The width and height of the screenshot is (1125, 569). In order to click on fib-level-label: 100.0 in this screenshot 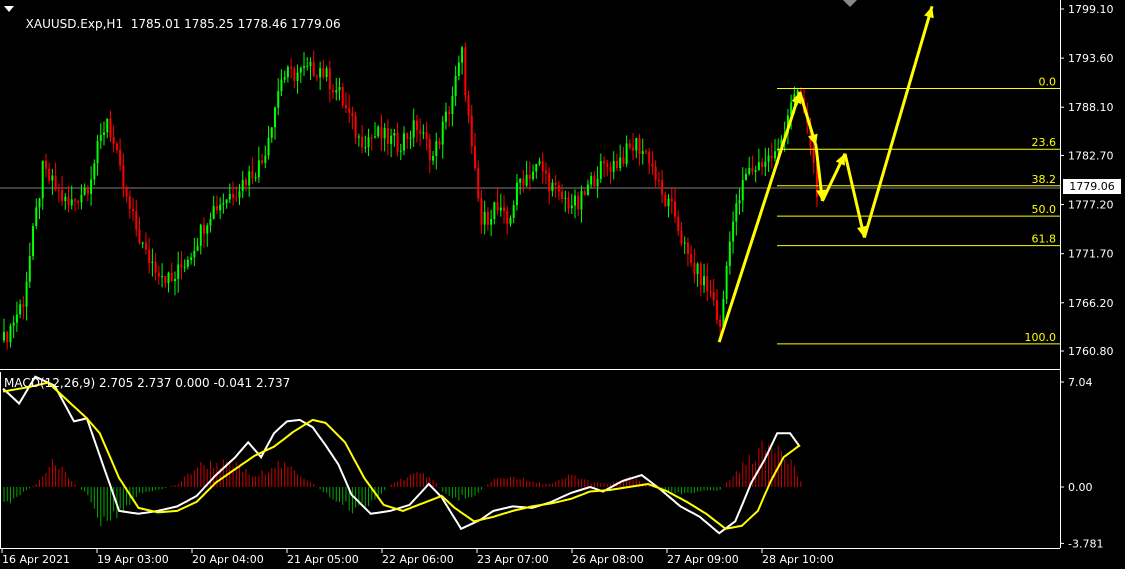, I will do `click(1041, 337)`.